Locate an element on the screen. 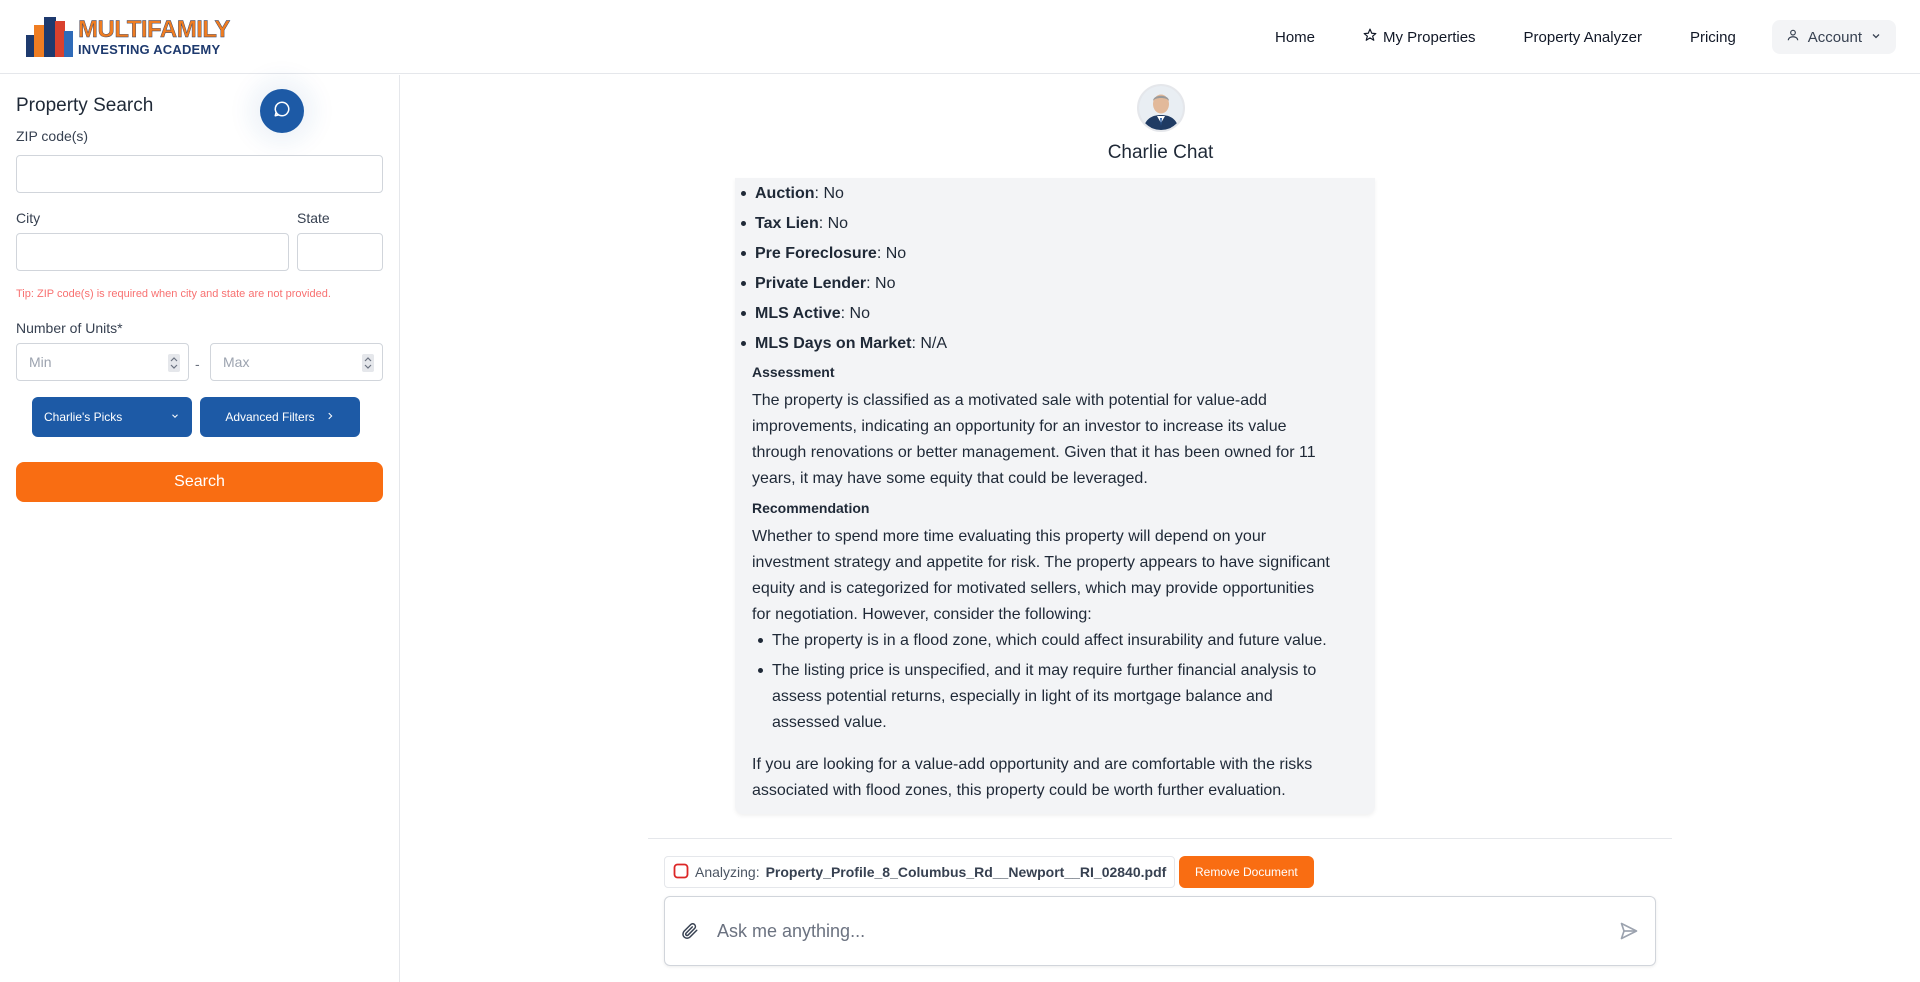 Image resolution: width=1920 pixels, height=982 pixels. charlies-picks-dropdown: Charlie's Picks is located at coordinates (112, 417).